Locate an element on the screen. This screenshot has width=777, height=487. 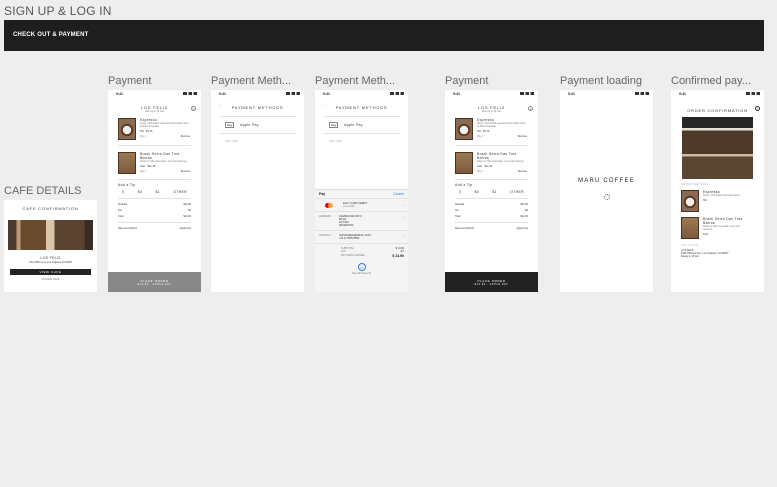
frame-label-loading: Payment loading is located at coordinates (601, 81).